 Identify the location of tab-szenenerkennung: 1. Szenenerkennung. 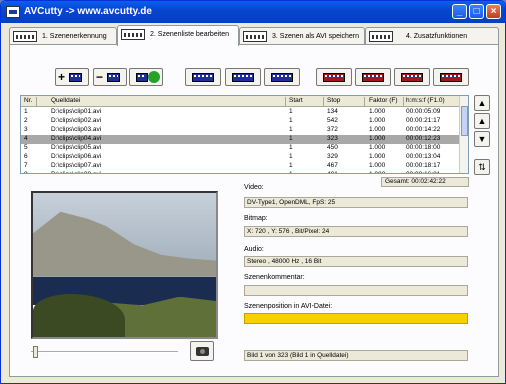
(63, 36).